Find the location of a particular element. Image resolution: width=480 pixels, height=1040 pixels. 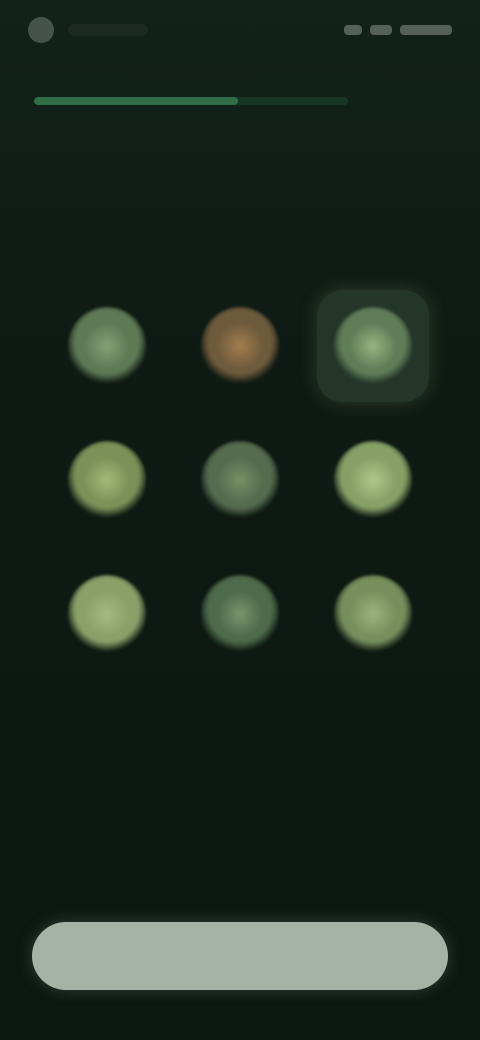

status-left is located at coordinates (88, 30).